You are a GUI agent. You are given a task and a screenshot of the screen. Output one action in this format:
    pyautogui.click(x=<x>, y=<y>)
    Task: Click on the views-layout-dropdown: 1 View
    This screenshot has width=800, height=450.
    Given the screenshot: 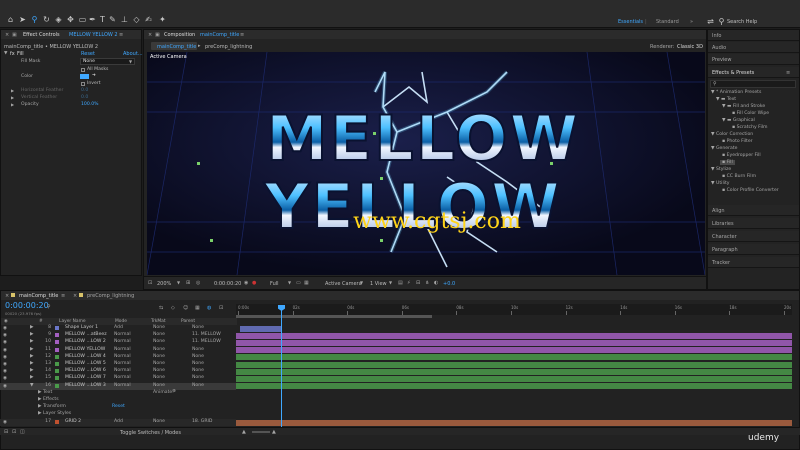 What is the action you would take?
    pyautogui.click(x=378, y=284)
    